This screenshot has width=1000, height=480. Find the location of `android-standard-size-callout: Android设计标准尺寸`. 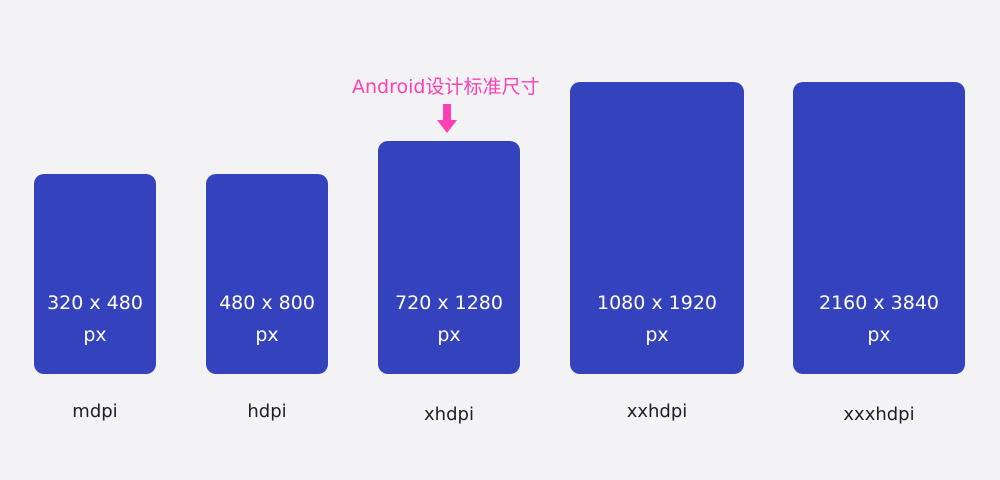

android-standard-size-callout: Android设计标准尺寸 is located at coordinates (446, 87).